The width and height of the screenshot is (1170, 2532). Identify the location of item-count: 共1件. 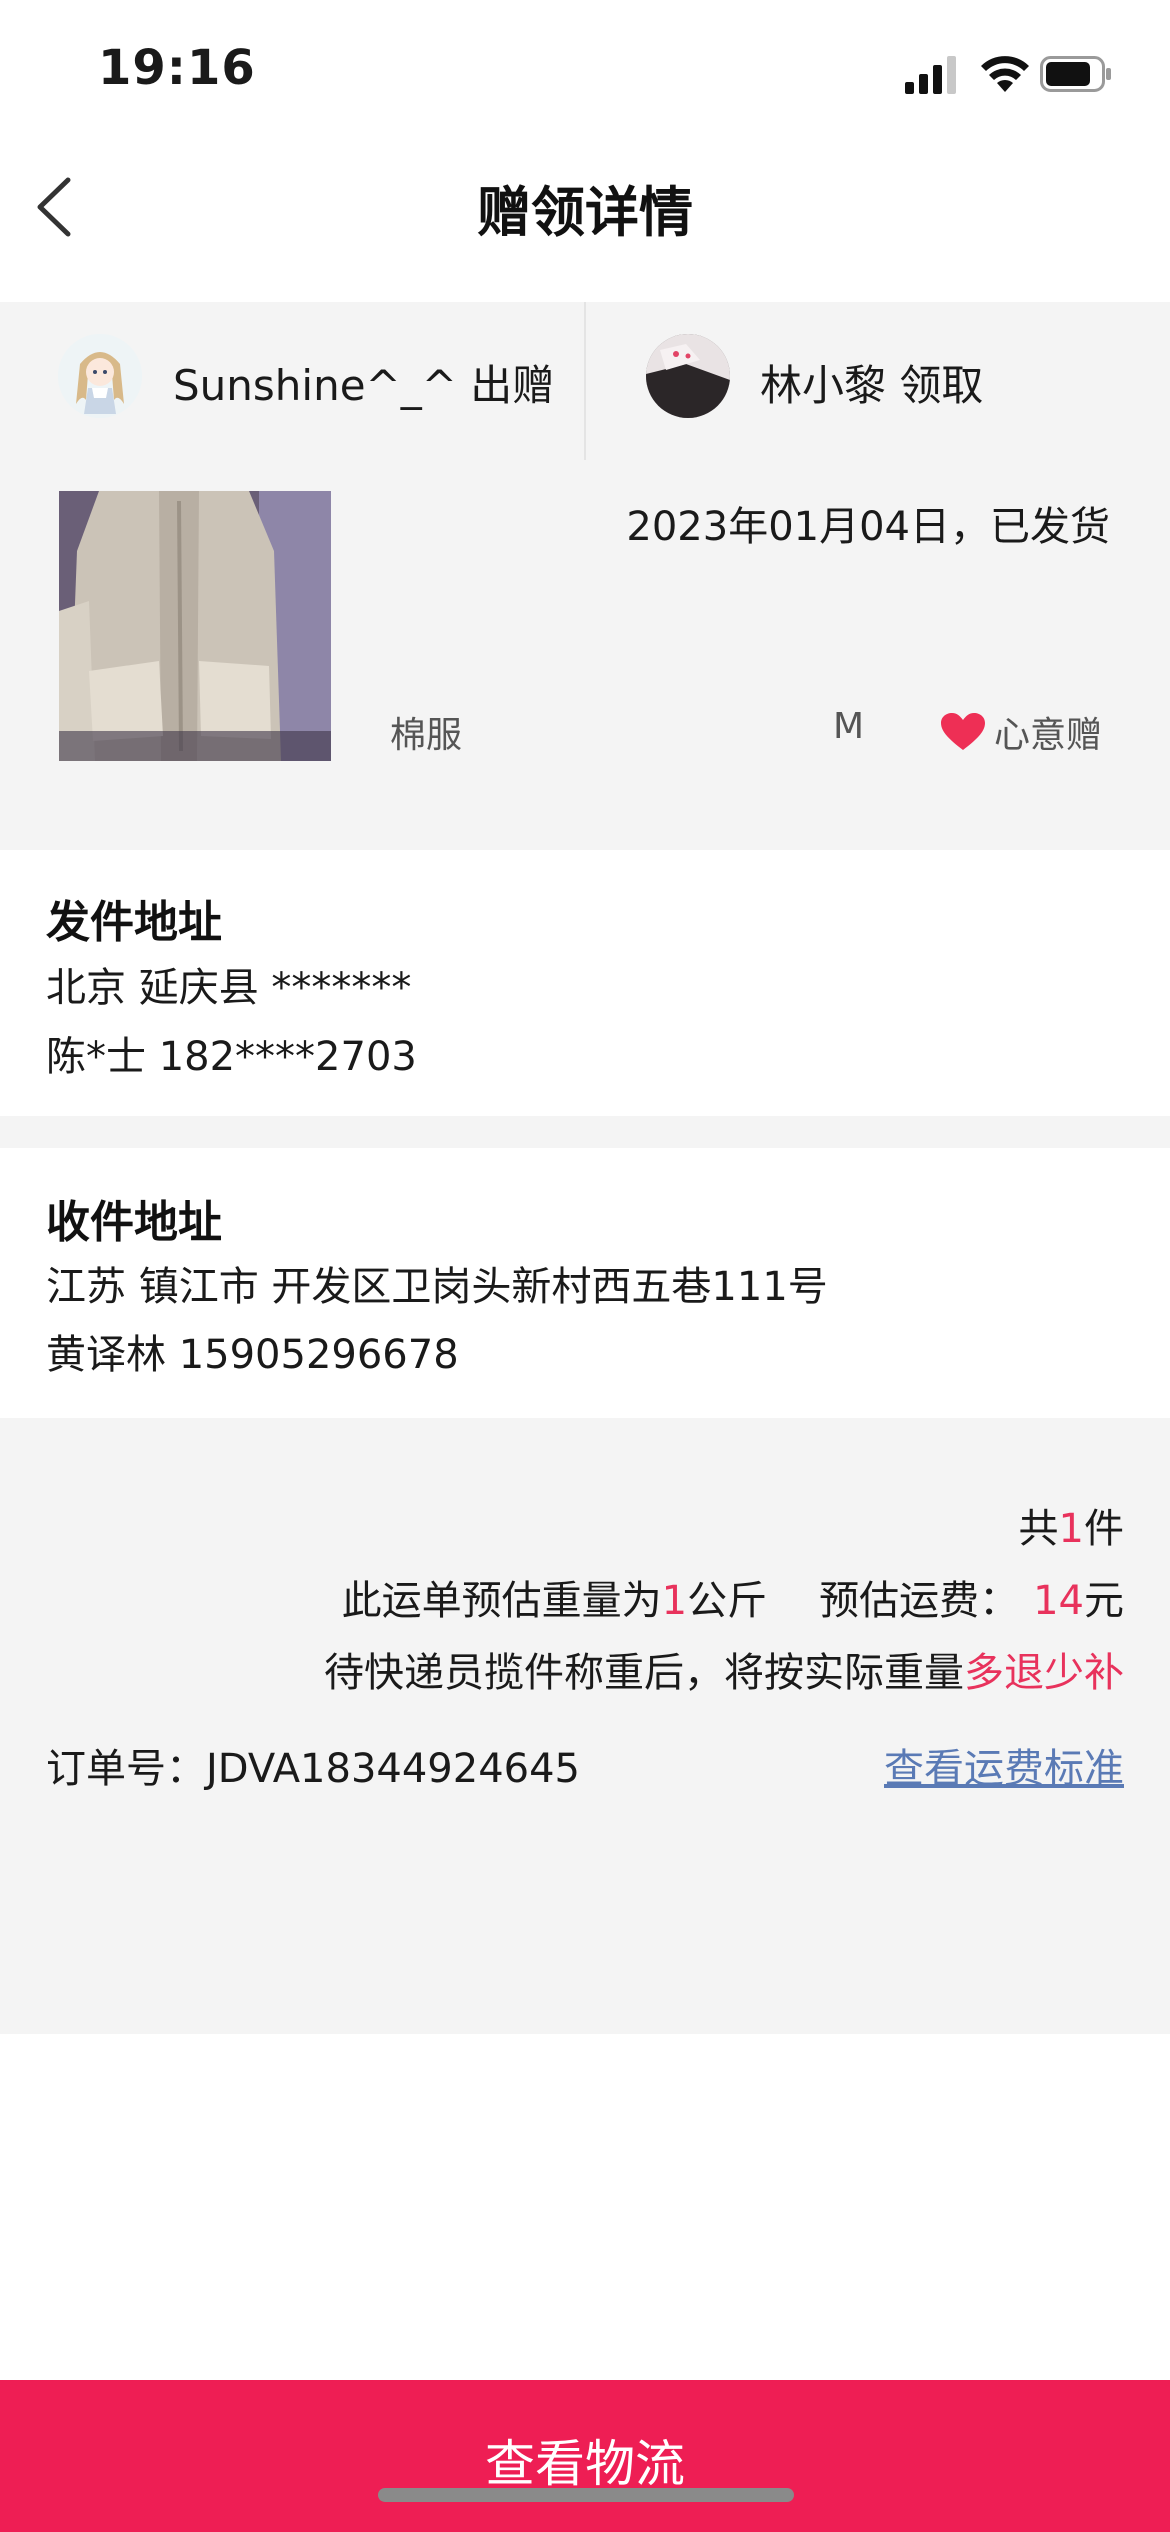
(1071, 1525).